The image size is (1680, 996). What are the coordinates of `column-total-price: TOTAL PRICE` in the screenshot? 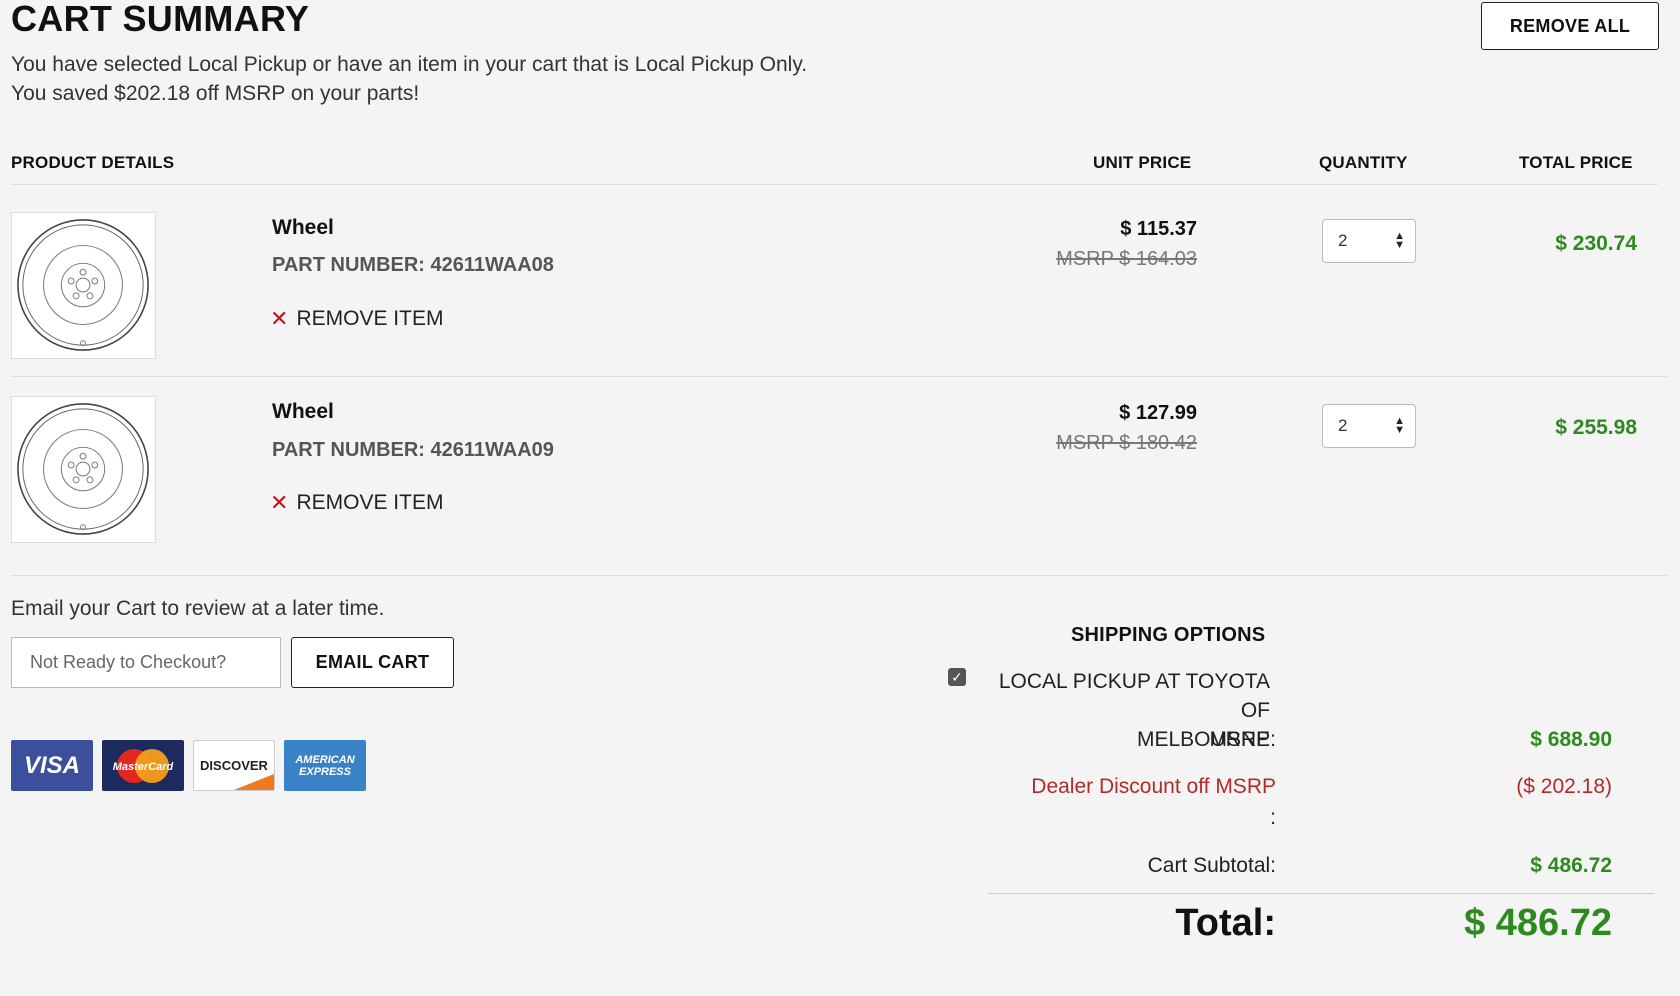 It's located at (1576, 162).